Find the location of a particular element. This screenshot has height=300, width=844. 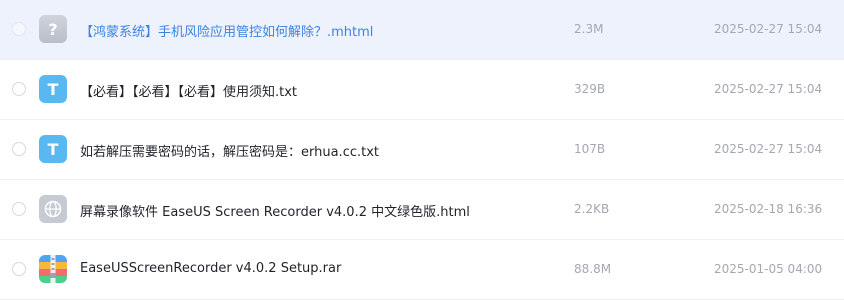

file-size: 107B is located at coordinates (590, 149).